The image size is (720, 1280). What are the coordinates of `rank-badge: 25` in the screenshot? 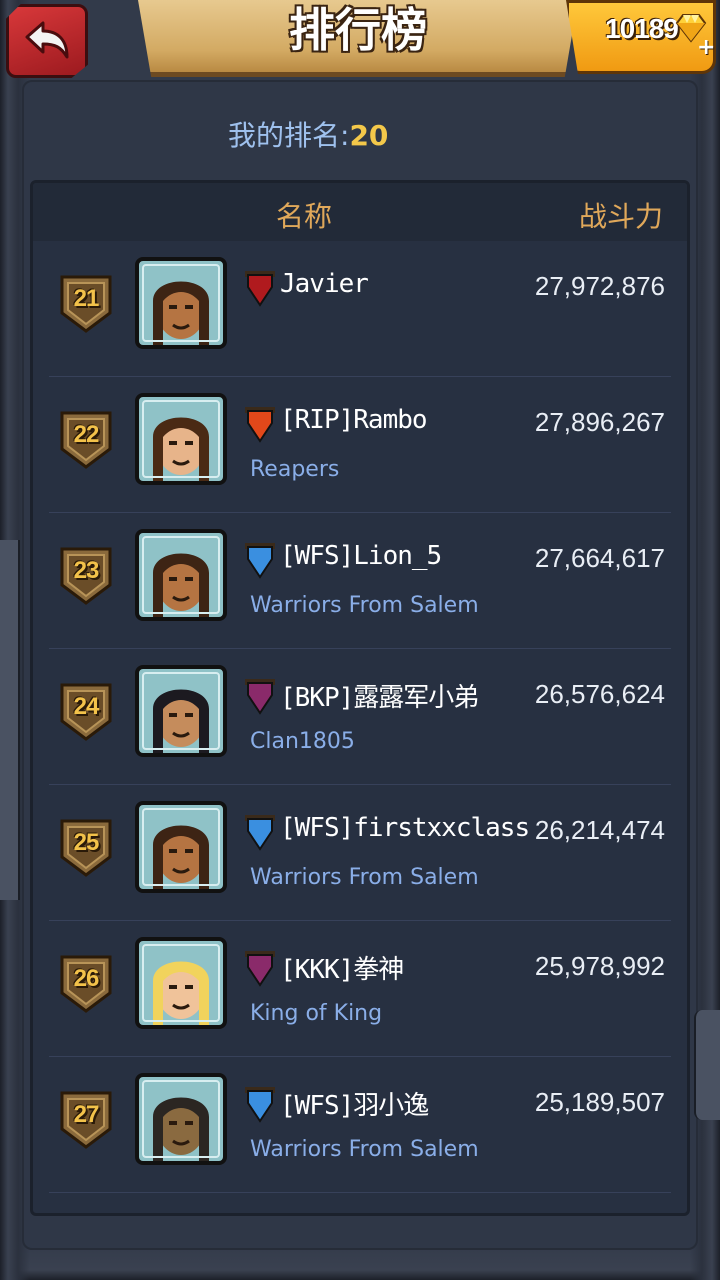 It's located at (86, 848).